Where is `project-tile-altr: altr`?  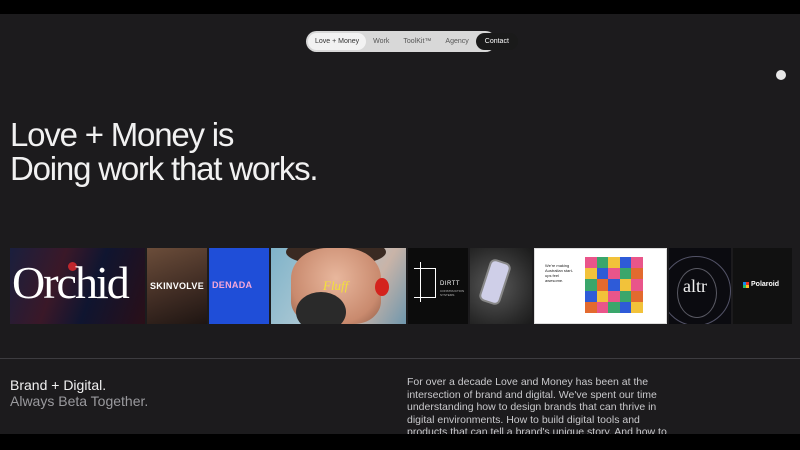
project-tile-altr: altr is located at coordinates (700, 286).